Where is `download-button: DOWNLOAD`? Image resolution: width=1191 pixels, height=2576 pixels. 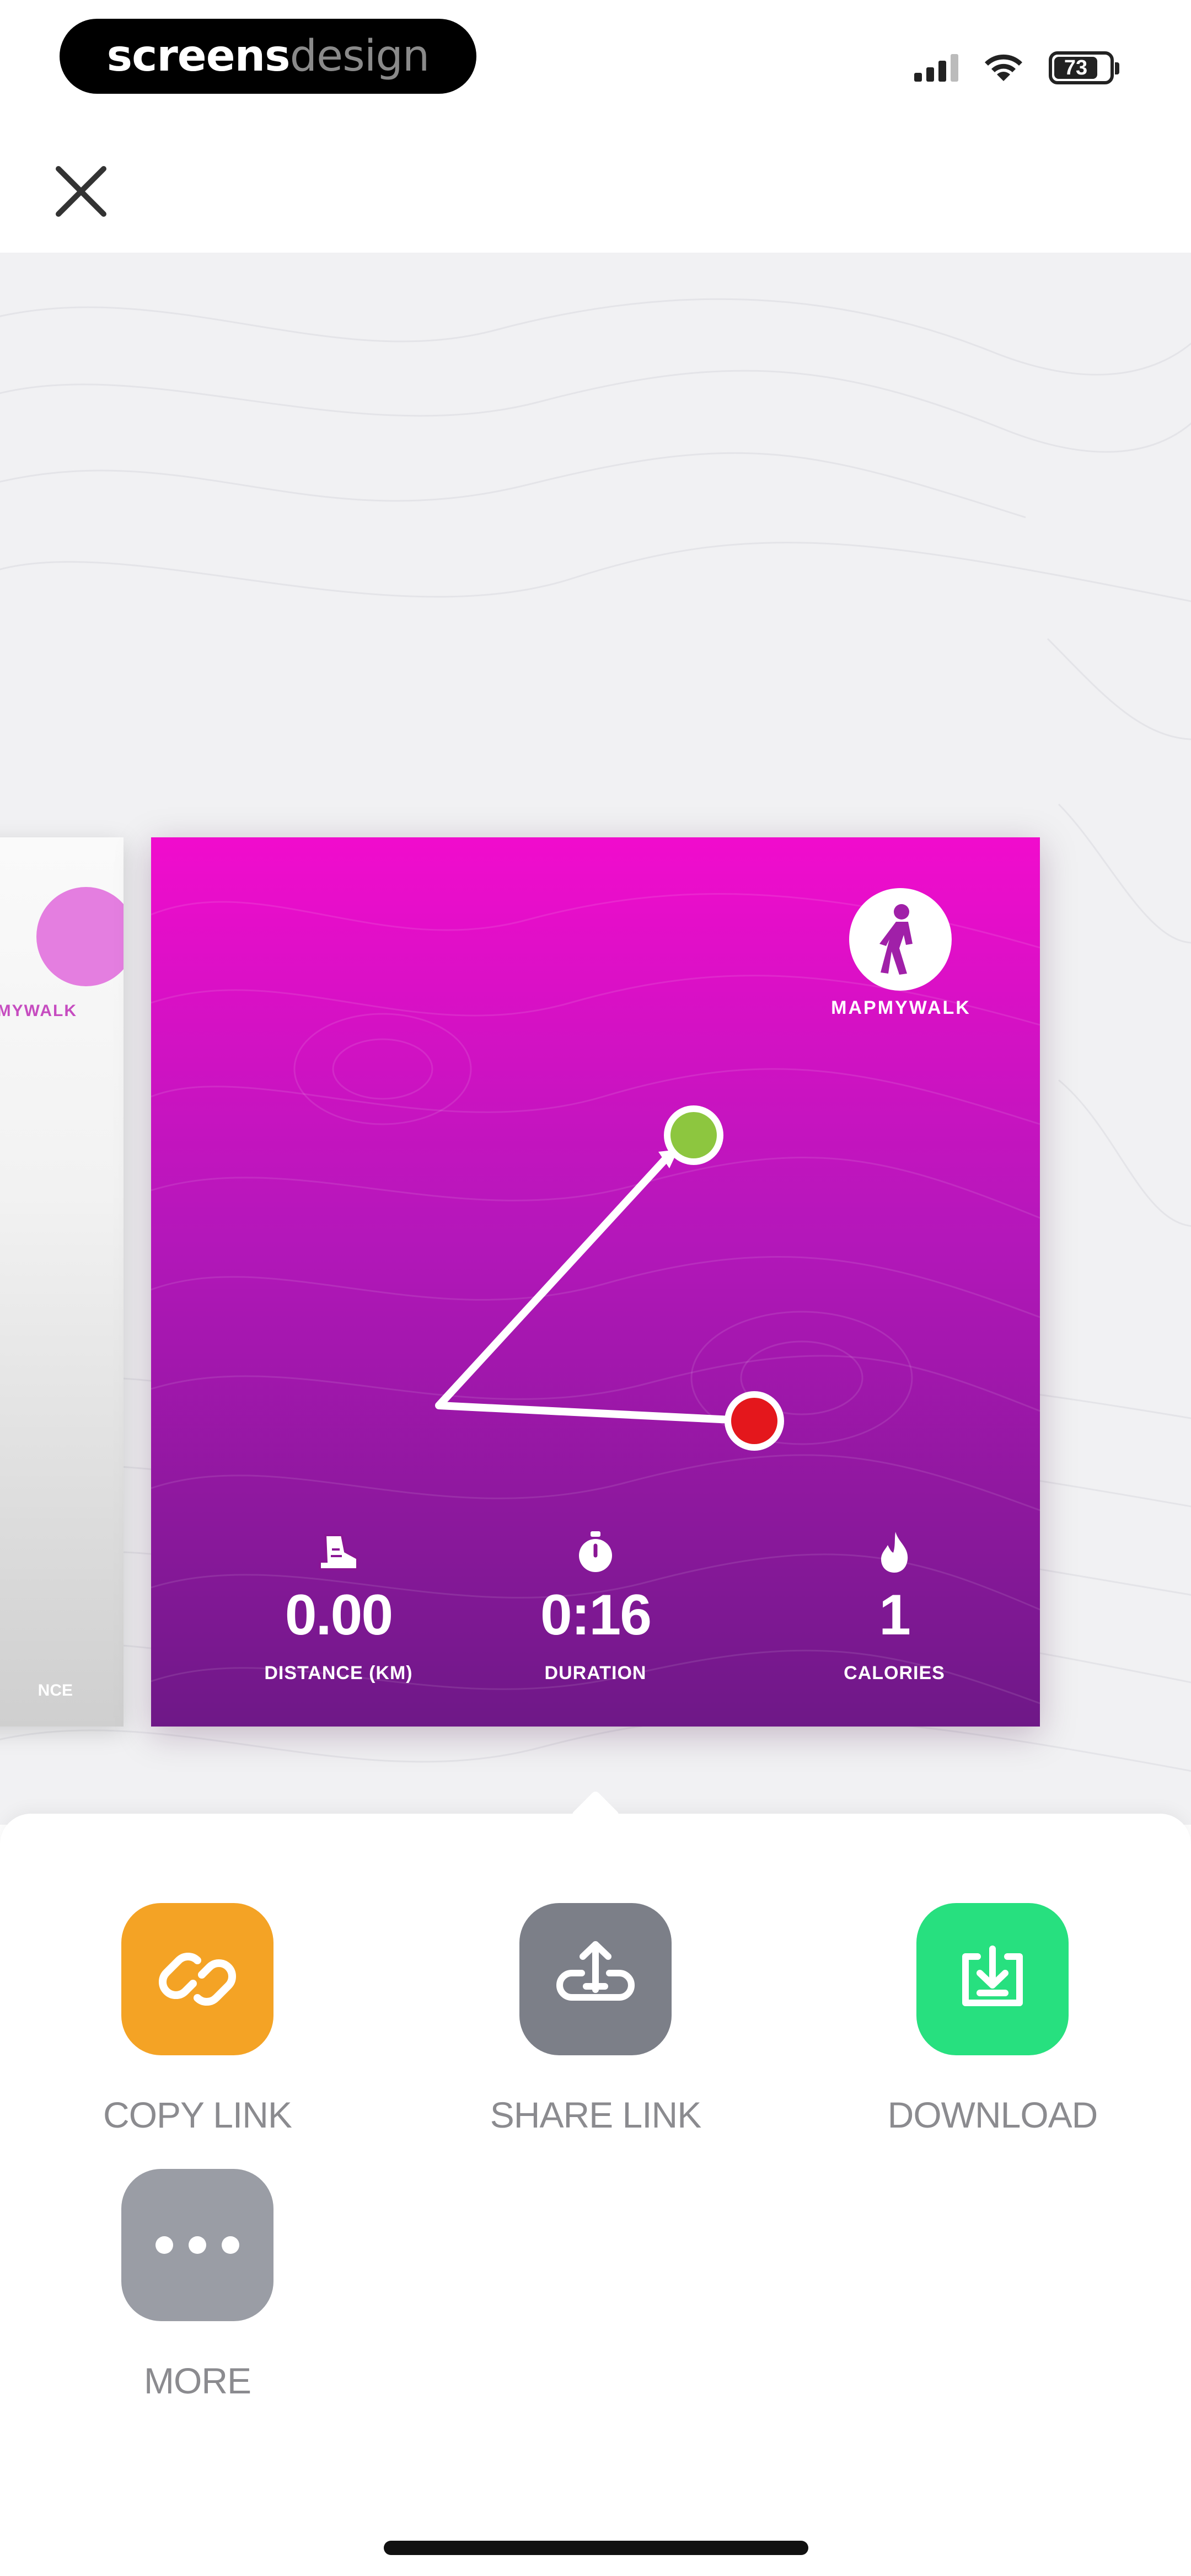 download-button: DOWNLOAD is located at coordinates (993, 2019).